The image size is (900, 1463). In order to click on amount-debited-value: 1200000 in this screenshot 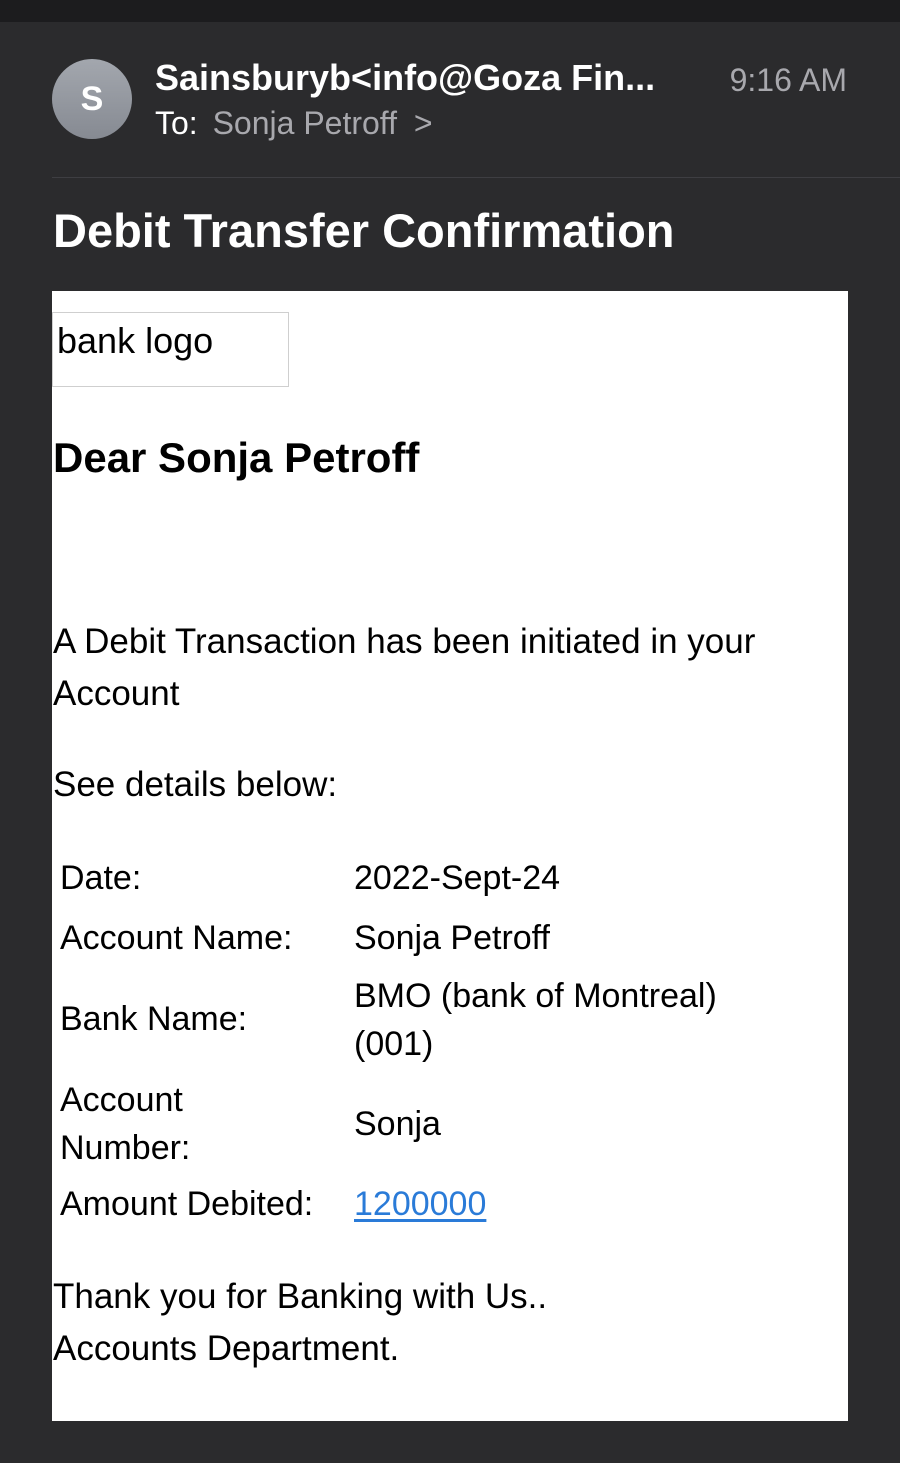, I will do `click(594, 1204)`.